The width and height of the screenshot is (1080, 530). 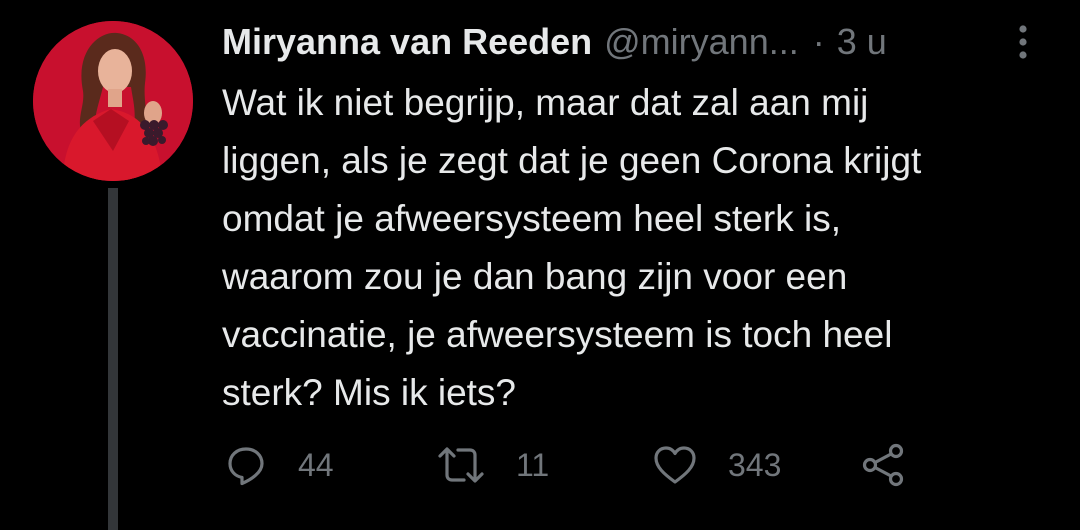 I want to click on profile-photo, so click(x=113, y=101).